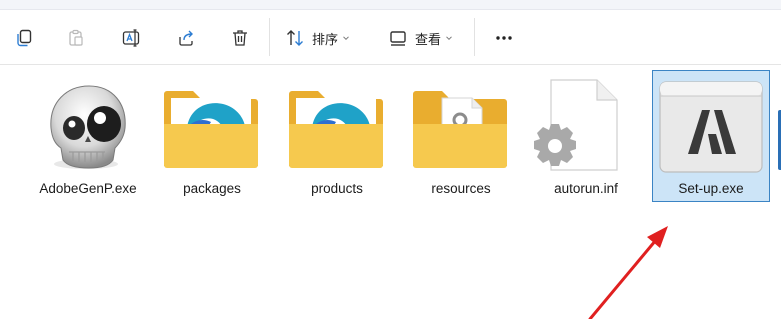 The image size is (781, 319). I want to click on settings-file-icon, so click(586, 126).